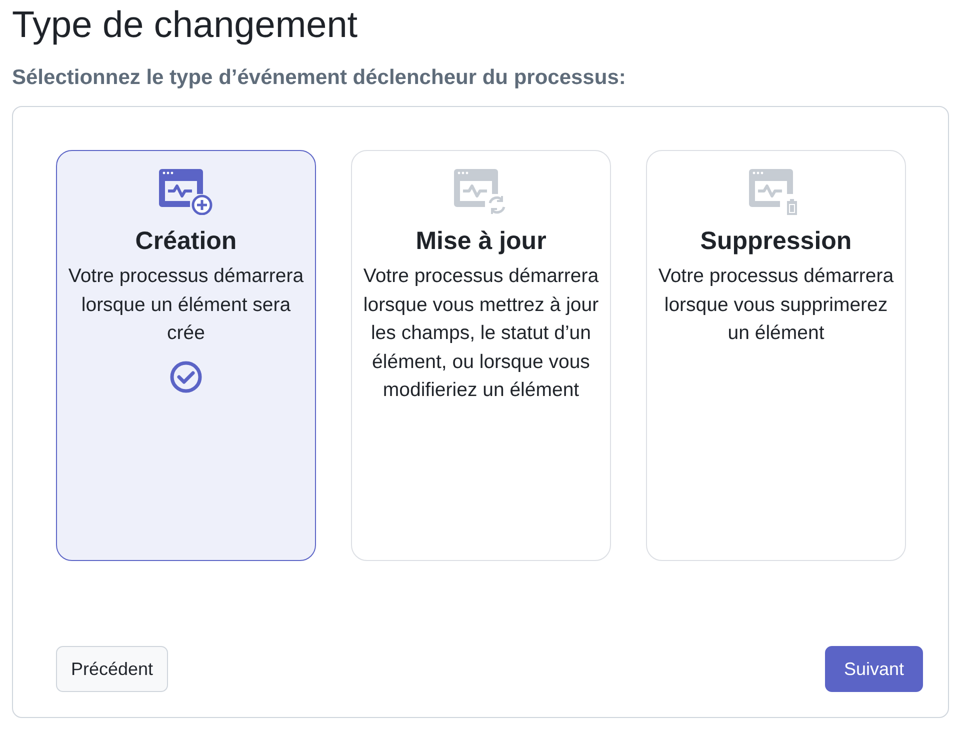 This screenshot has height=729, width=961. Describe the element at coordinates (776, 241) in the screenshot. I see `card-title: Suppression` at that location.